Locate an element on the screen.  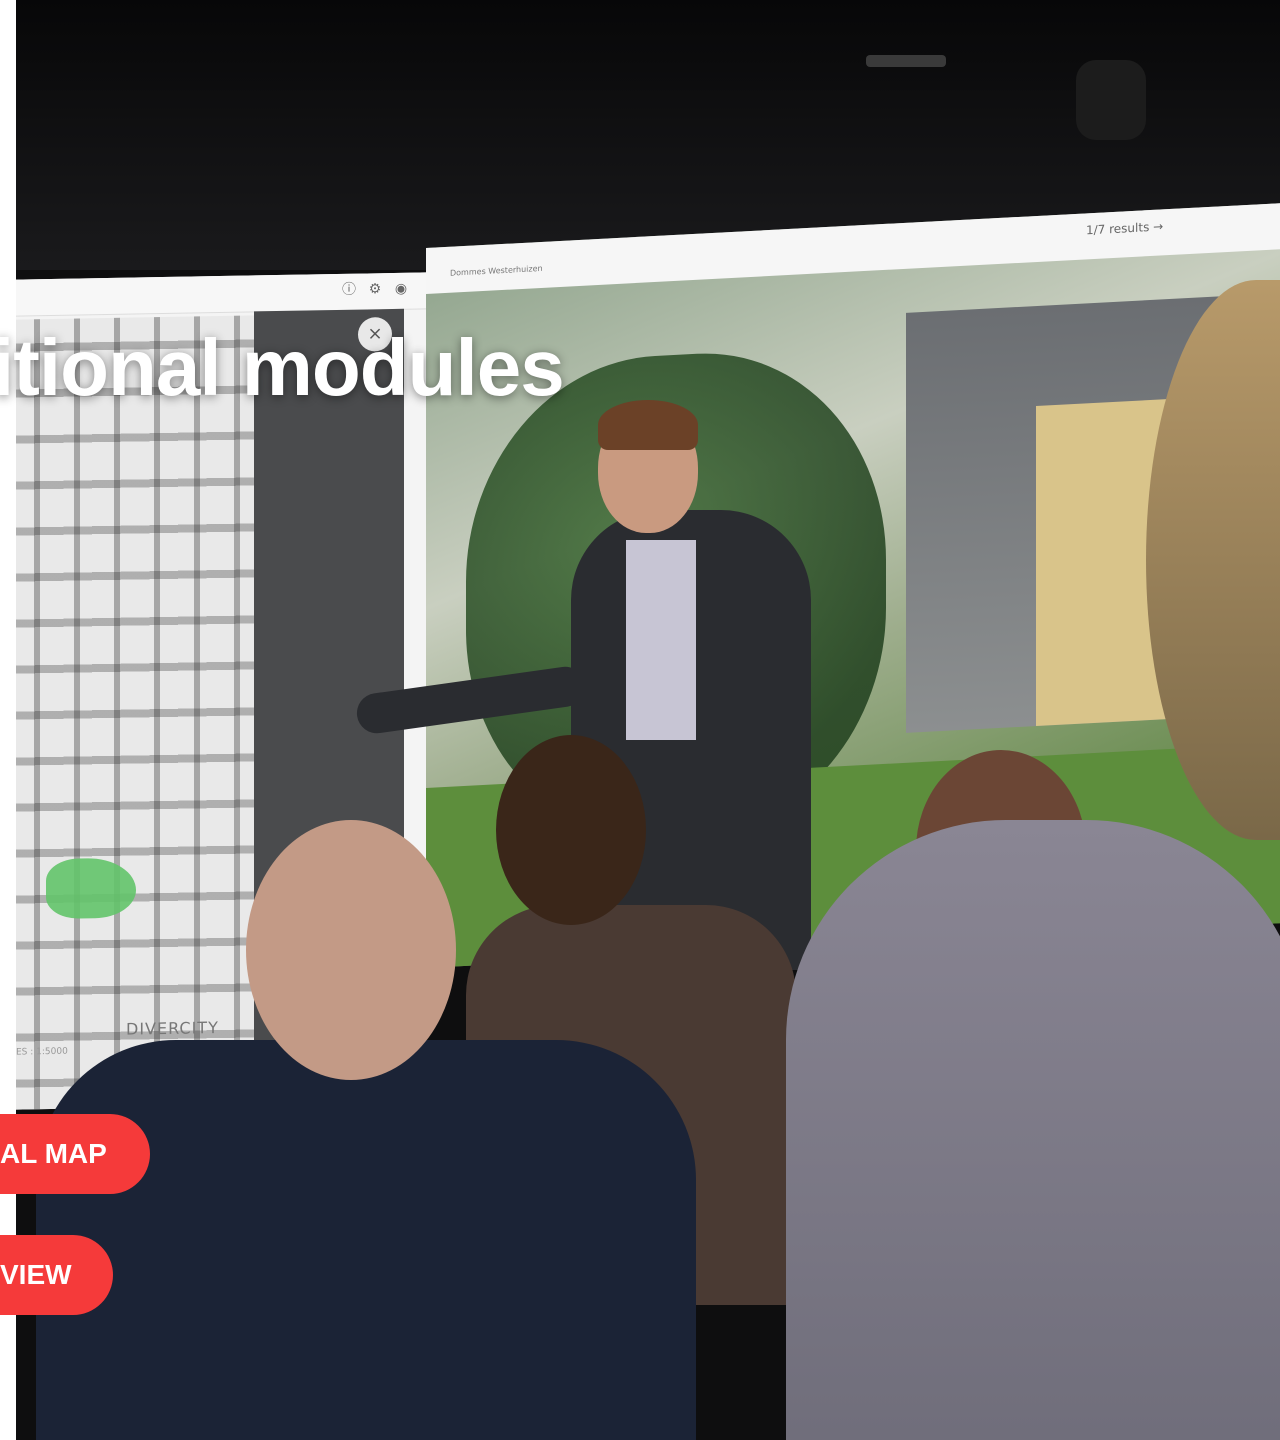
section-heading: itional modules is located at coordinates (282, 367).